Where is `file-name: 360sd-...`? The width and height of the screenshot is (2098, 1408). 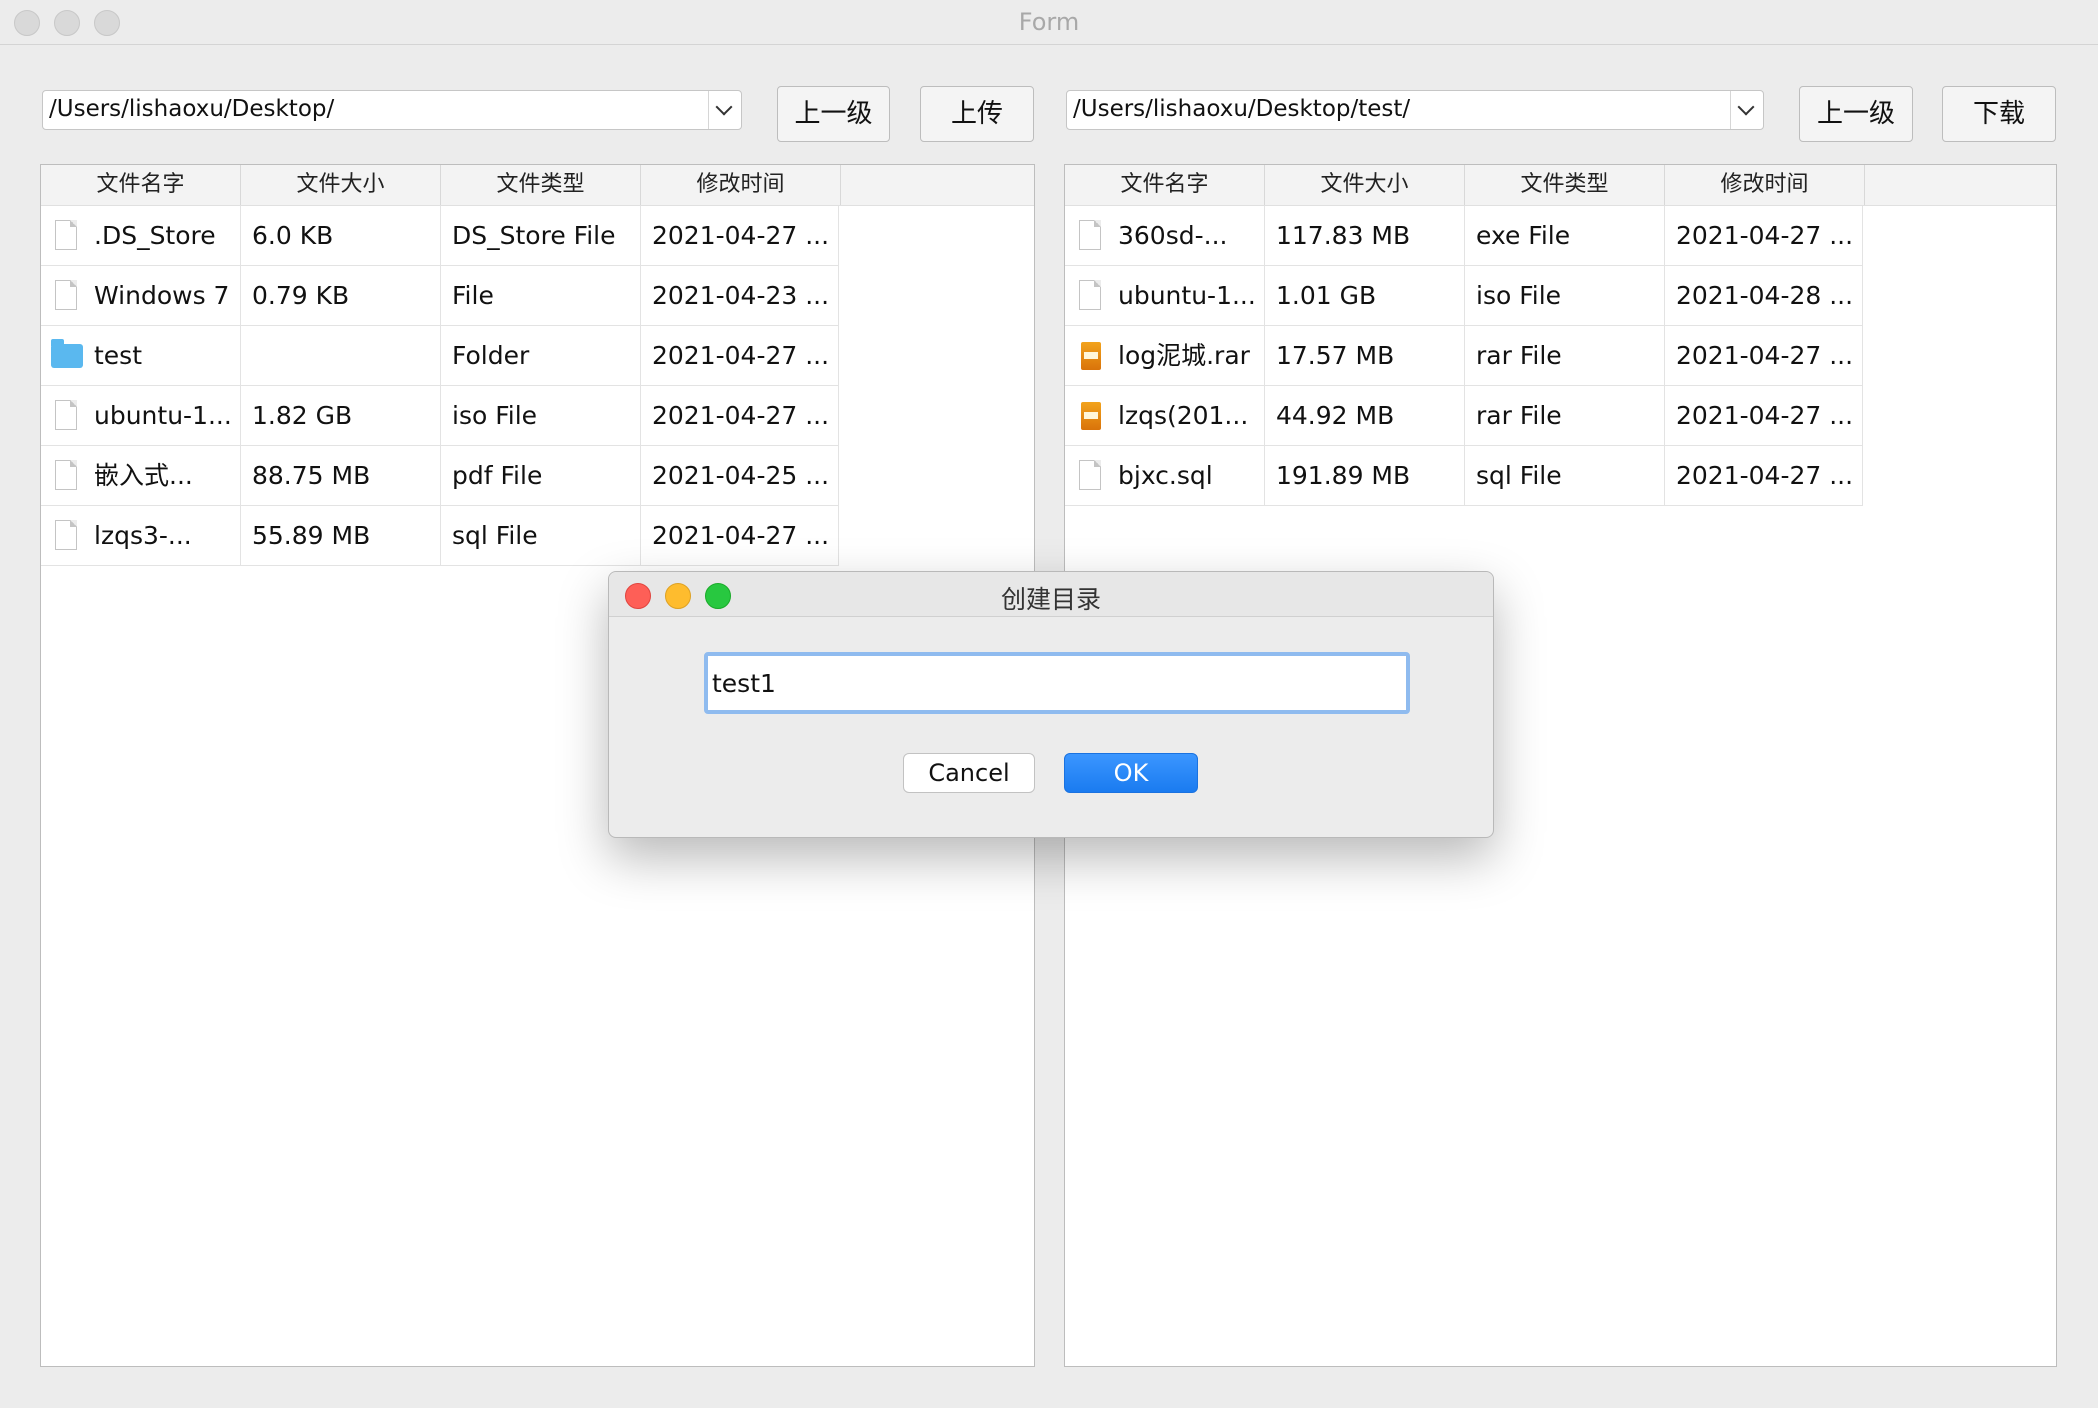 file-name: 360sd-... is located at coordinates (1173, 235).